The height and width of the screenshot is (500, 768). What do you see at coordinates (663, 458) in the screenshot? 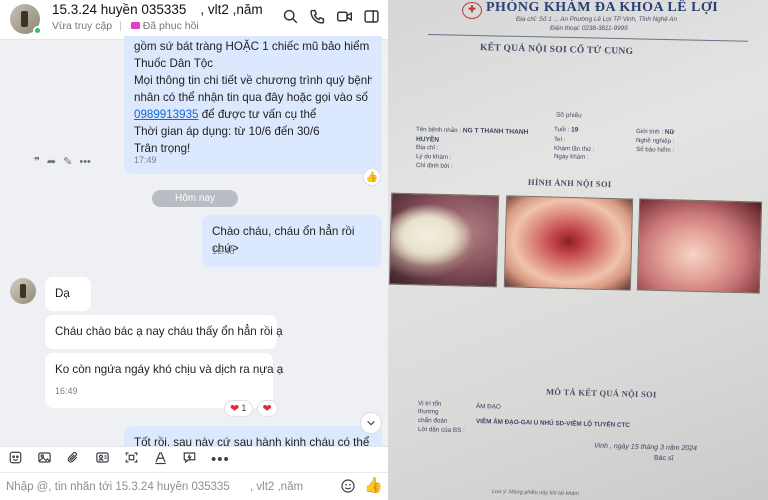
I see `signature-role: Bác sĩ` at bounding box center [663, 458].